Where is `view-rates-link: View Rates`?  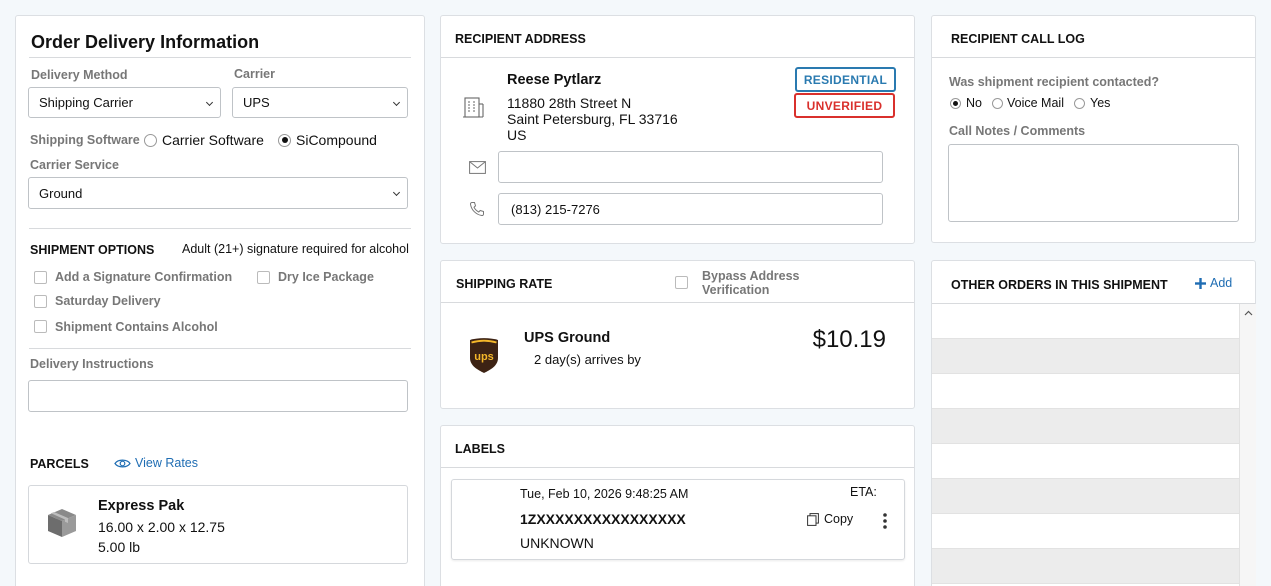 view-rates-link: View Rates is located at coordinates (156, 463).